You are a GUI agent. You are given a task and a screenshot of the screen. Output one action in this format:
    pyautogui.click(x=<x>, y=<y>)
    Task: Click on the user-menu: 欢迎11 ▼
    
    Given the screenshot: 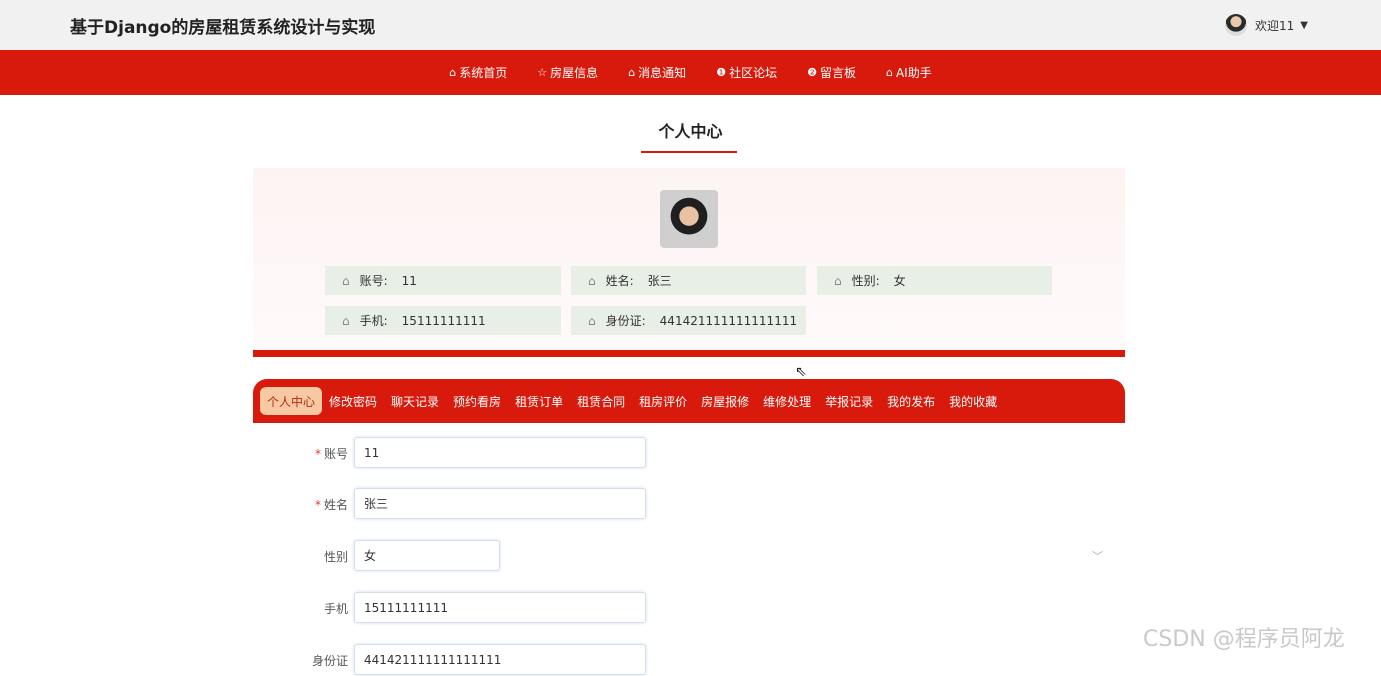 What is the action you would take?
    pyautogui.click(x=1266, y=25)
    